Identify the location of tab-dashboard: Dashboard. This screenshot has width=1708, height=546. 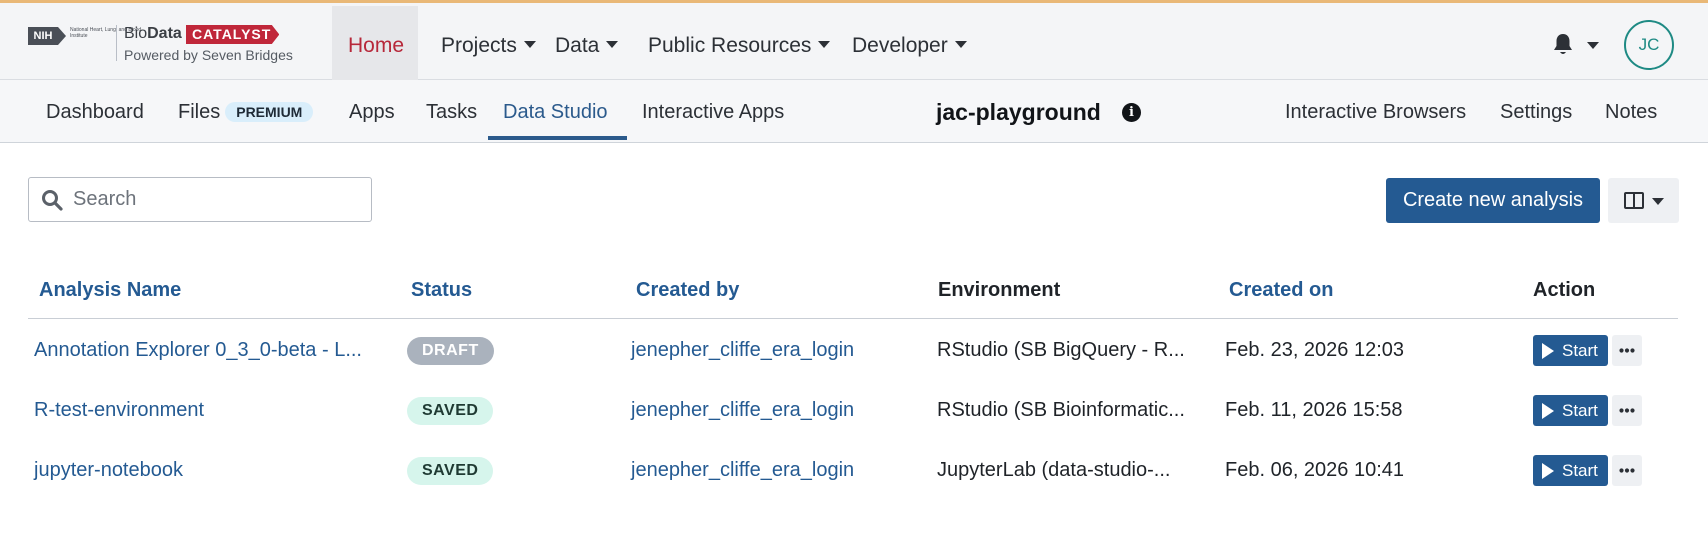
(95, 112).